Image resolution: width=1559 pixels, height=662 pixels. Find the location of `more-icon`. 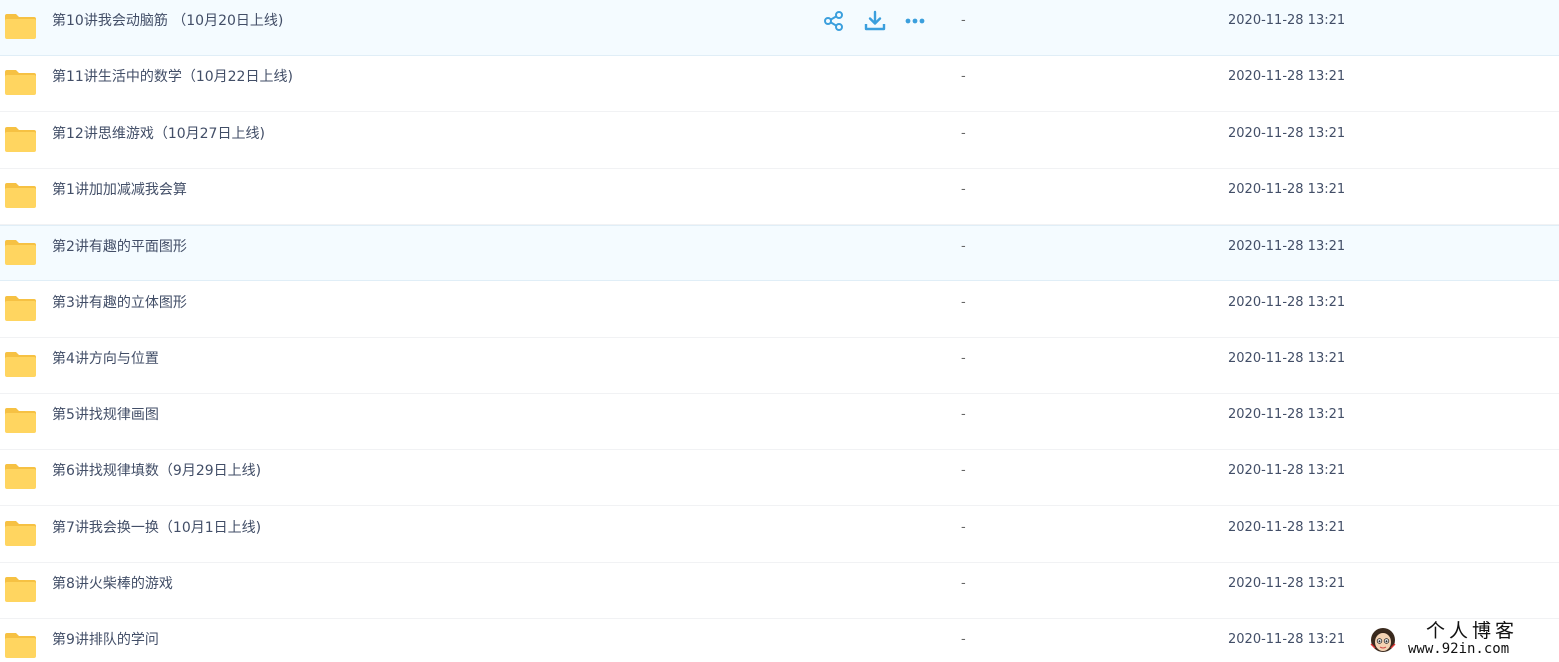

more-icon is located at coordinates (915, 21).